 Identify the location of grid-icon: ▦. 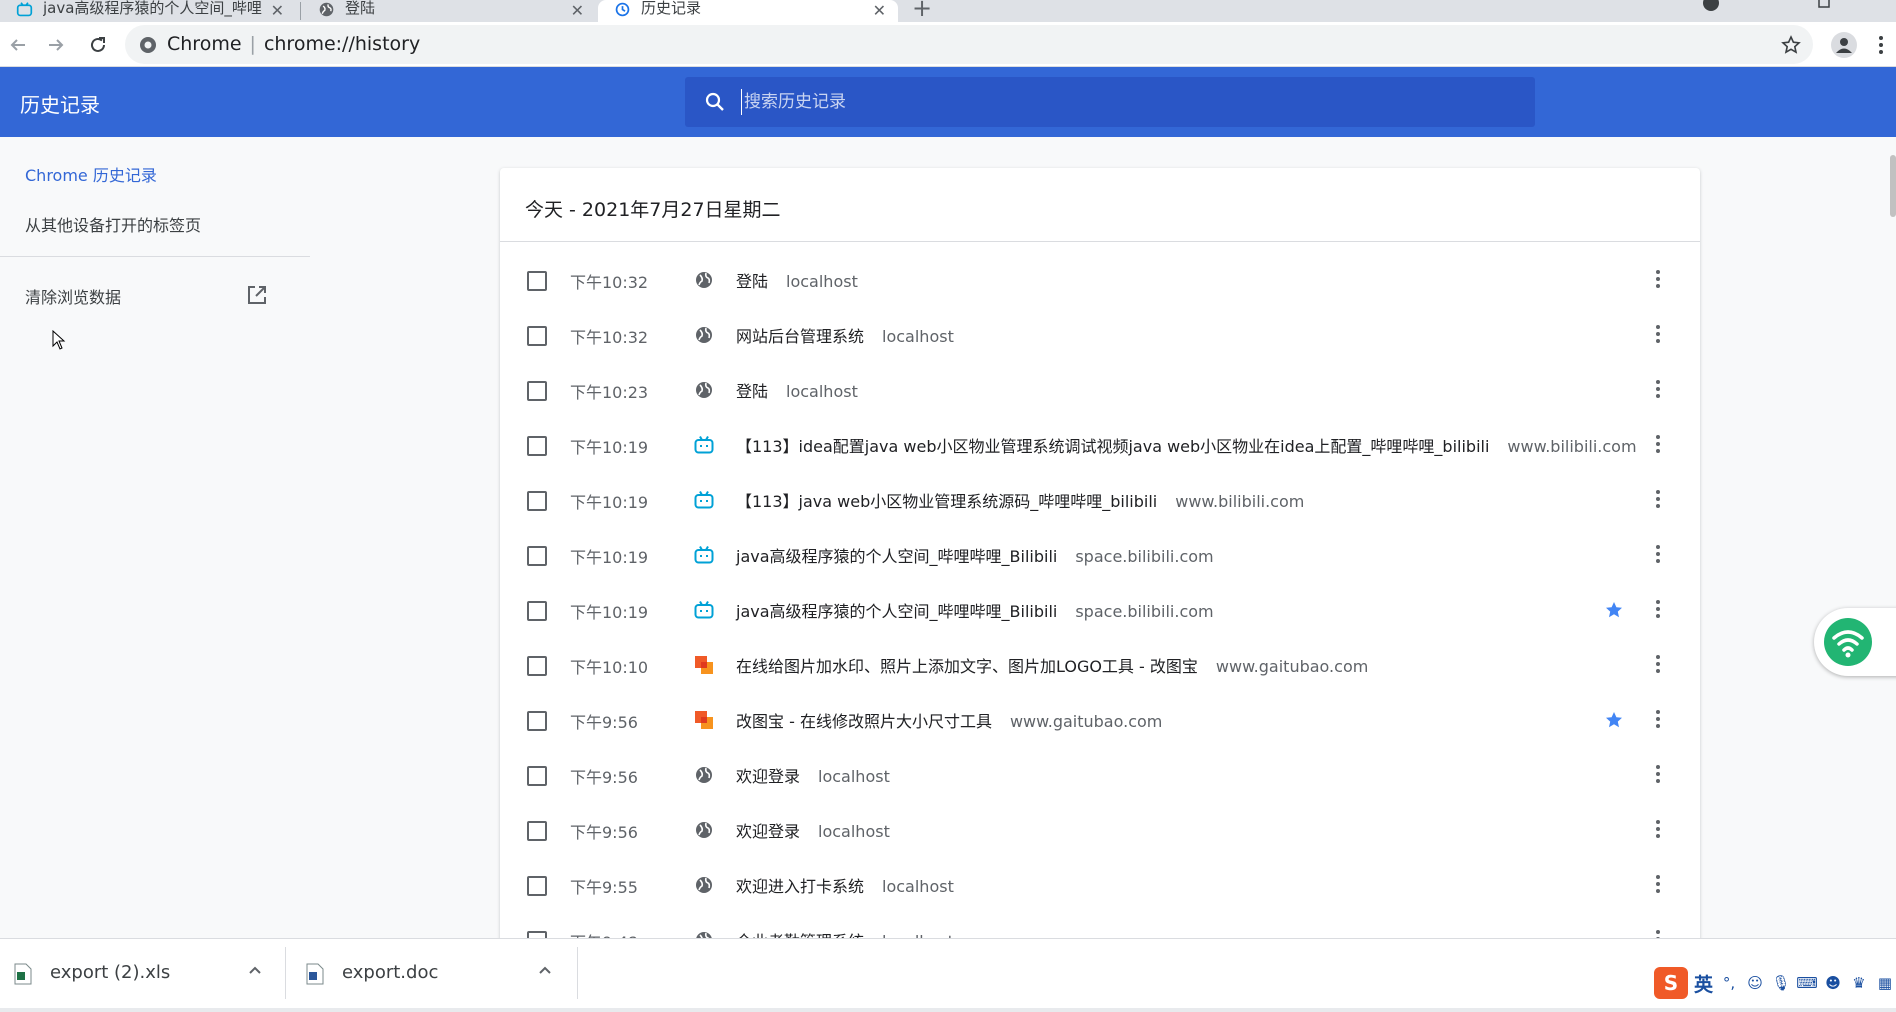
(1885, 983).